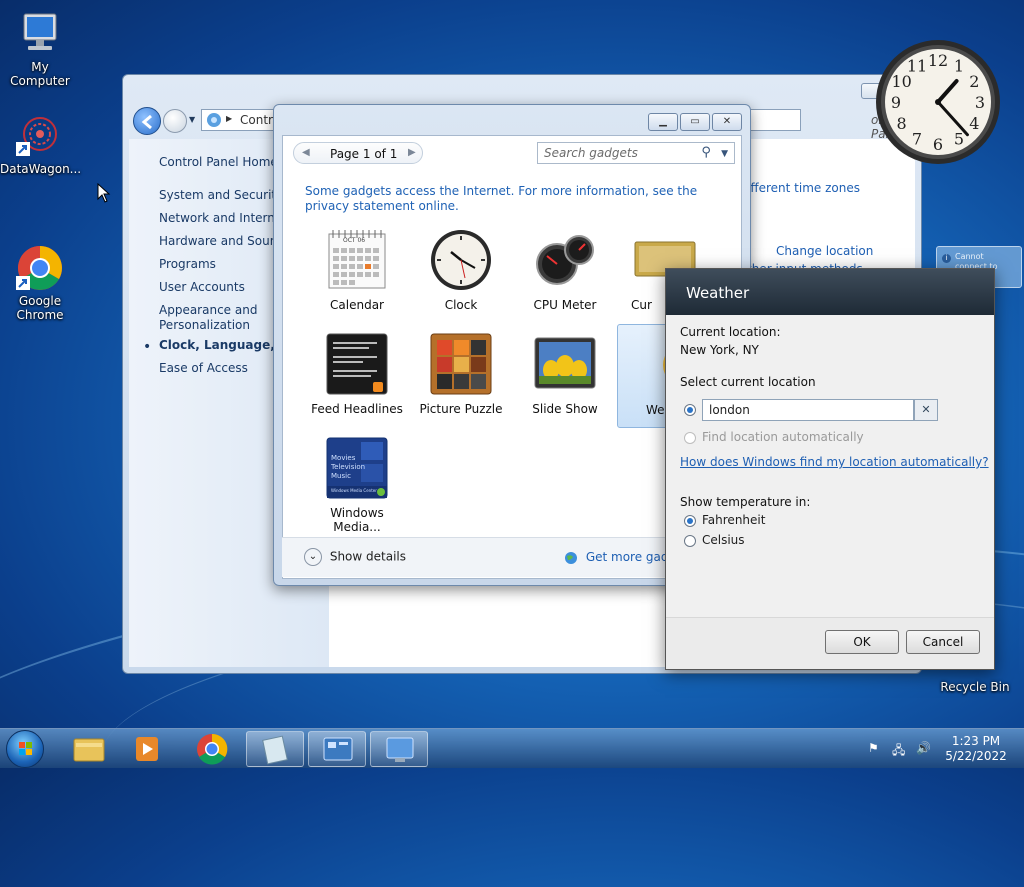 The image size is (1024, 887). What do you see at coordinates (926, 410) in the screenshot?
I see `clear-location-button: ✕` at bounding box center [926, 410].